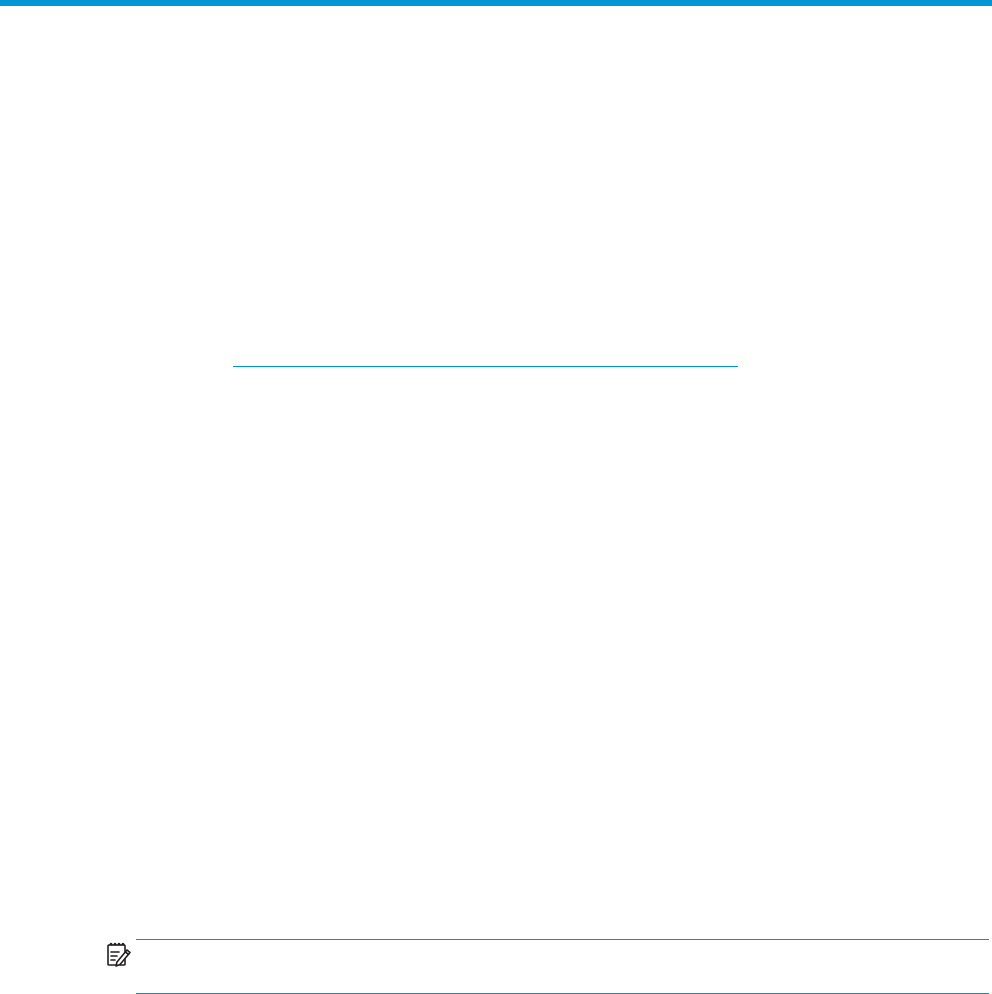  What do you see at coordinates (485, 366) in the screenshot?
I see `hyperlink-underline` at bounding box center [485, 366].